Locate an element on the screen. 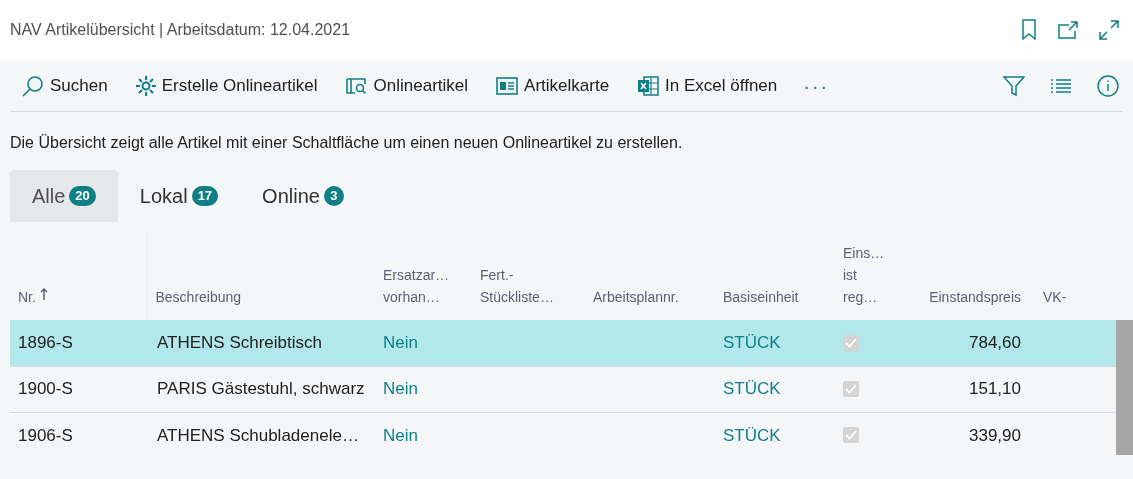  filter-icon is located at coordinates (1014, 85).